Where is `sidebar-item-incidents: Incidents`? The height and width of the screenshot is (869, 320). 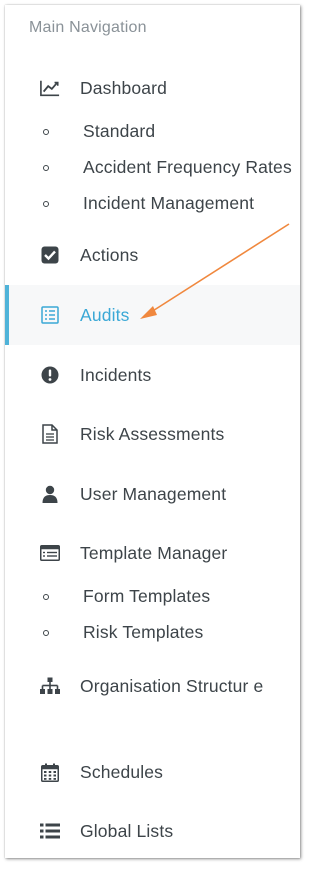 sidebar-item-incidents: Incidents is located at coordinates (152, 377).